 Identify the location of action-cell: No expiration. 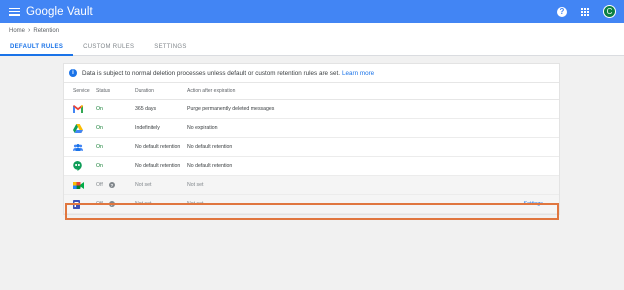
(202, 128).